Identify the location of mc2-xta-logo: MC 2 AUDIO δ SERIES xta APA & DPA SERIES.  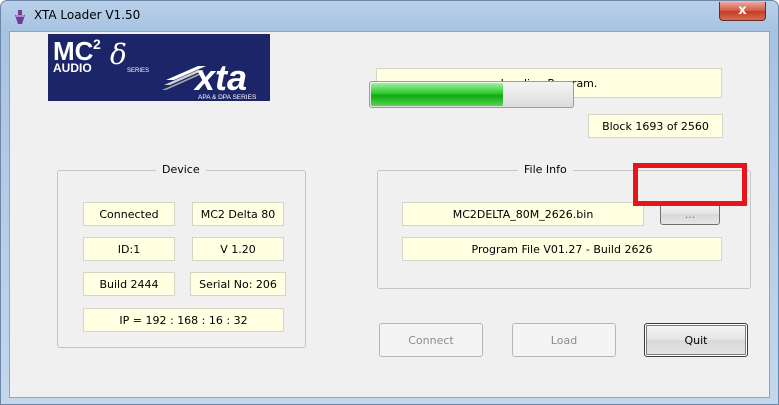
(159, 67).